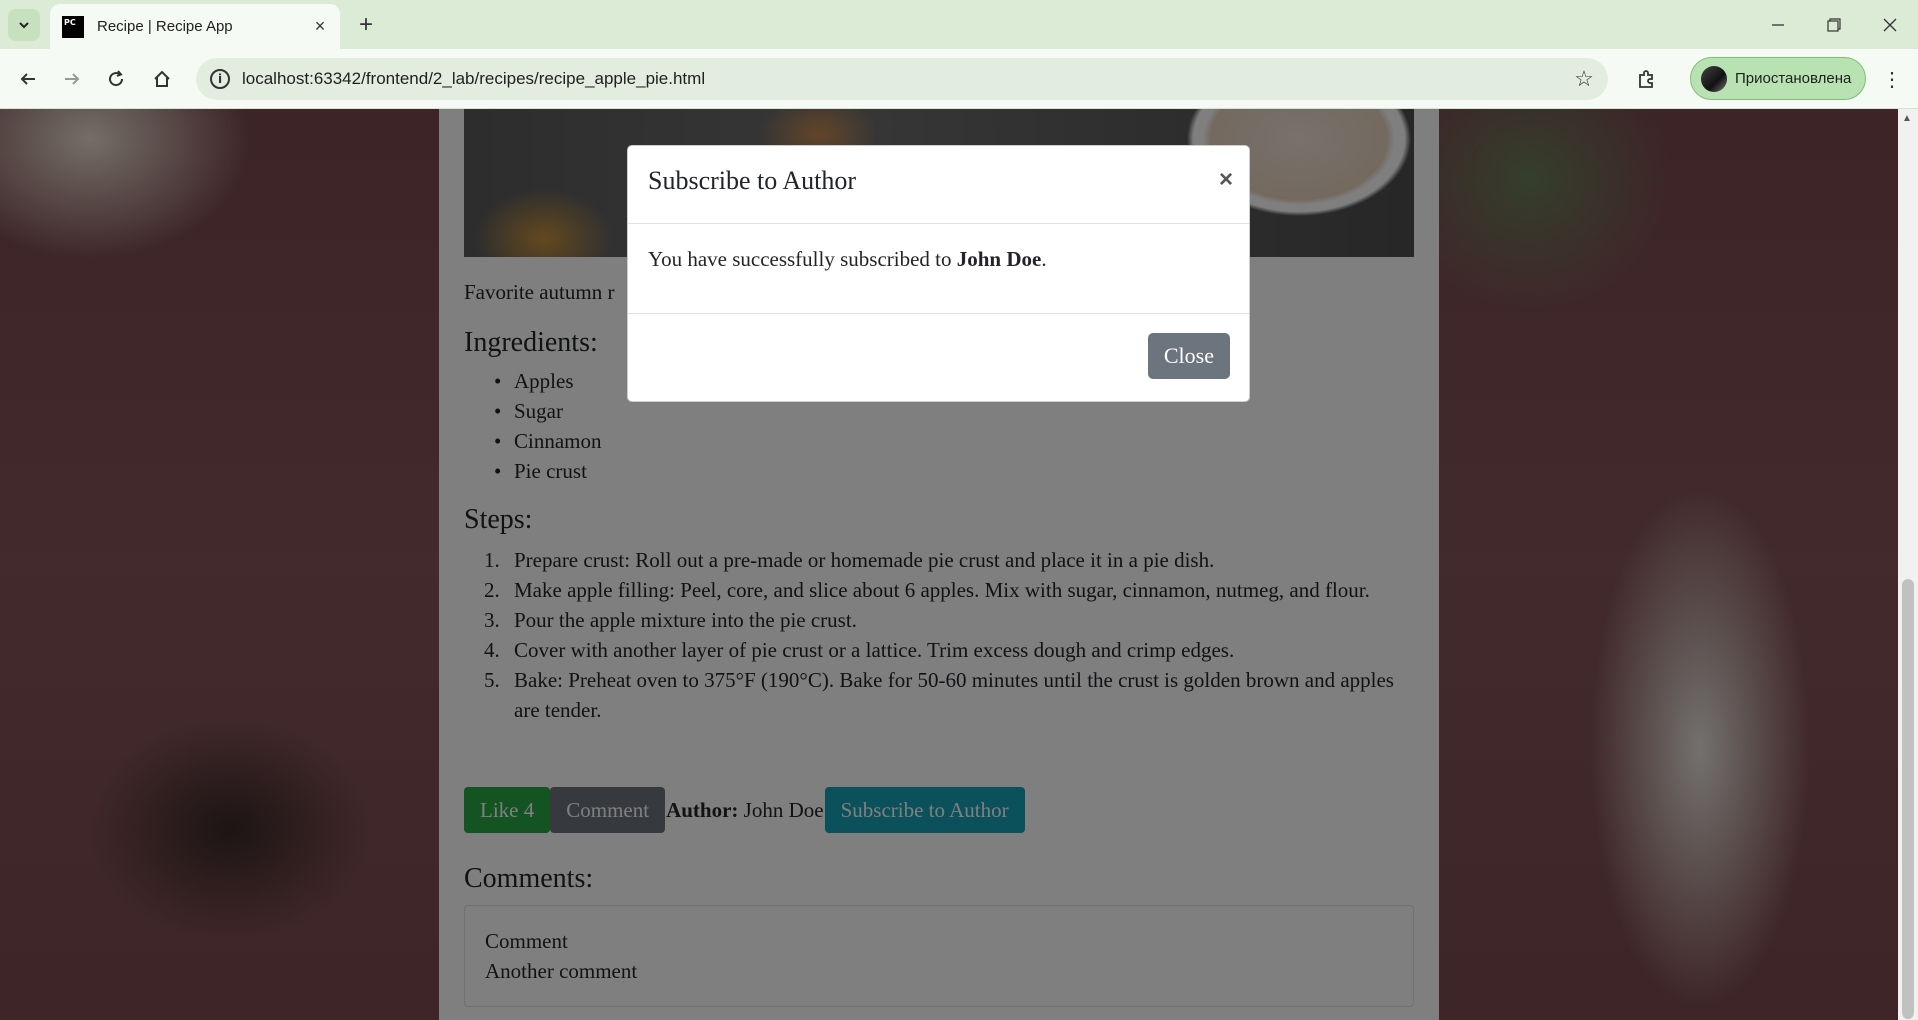  I want to click on modal-title: Subscribe to Author, so click(752, 180).